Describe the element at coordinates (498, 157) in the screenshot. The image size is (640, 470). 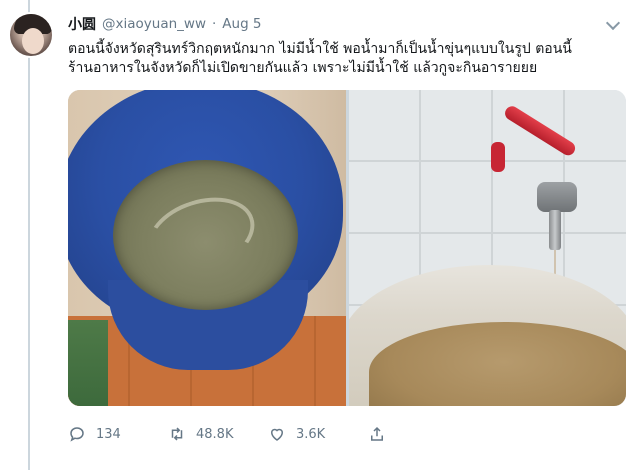
I see `red-valve-tip` at that location.